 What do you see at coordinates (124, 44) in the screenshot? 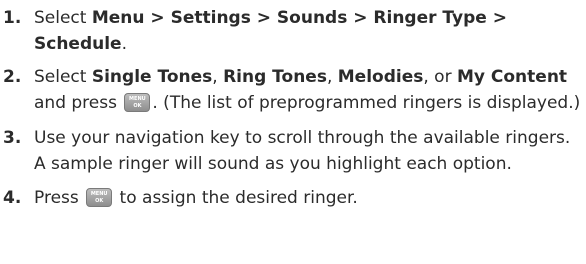
I see `step-text: .` at bounding box center [124, 44].